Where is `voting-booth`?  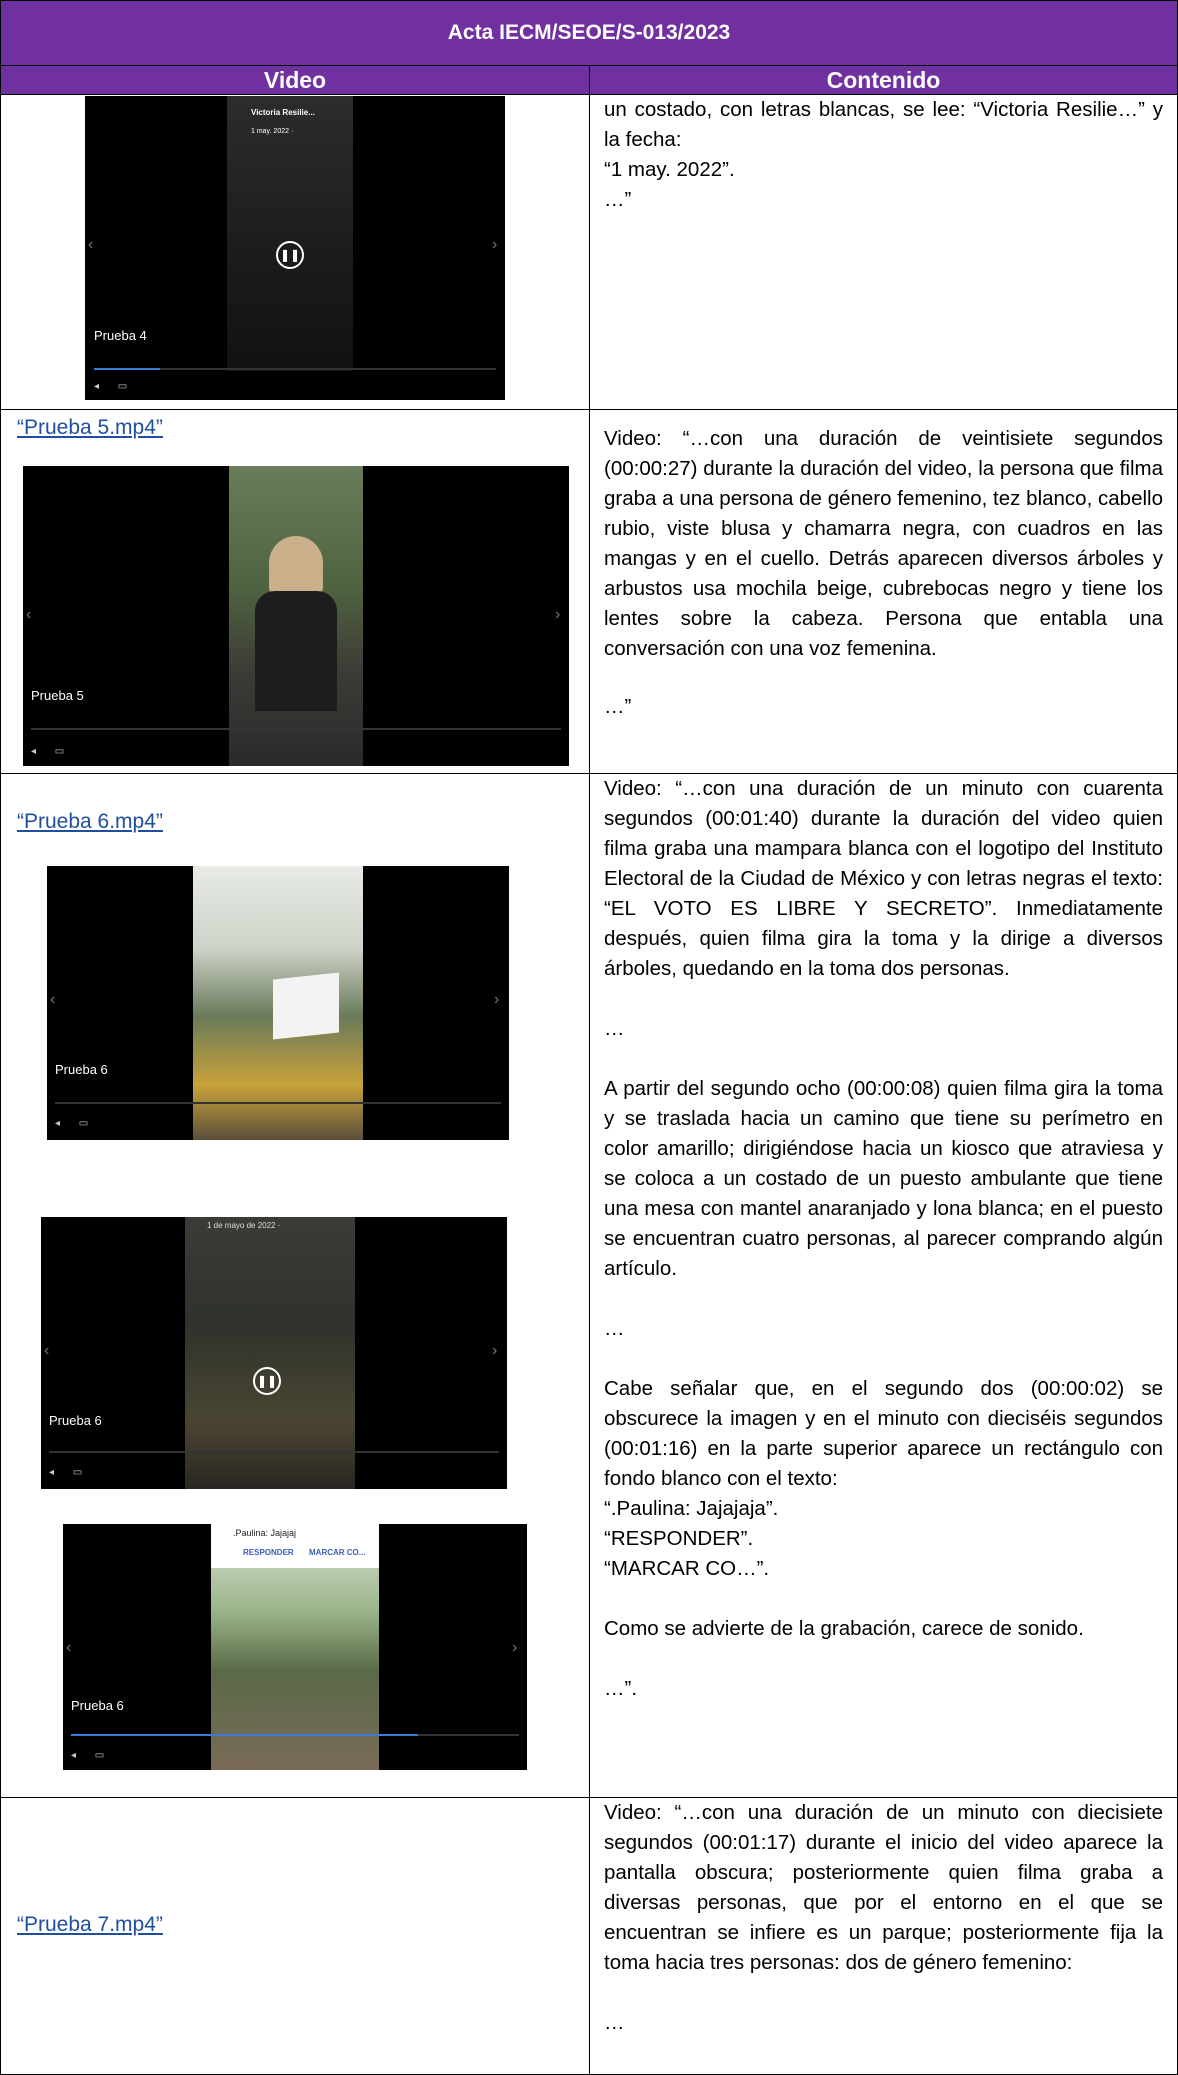 voting-booth is located at coordinates (306, 1006).